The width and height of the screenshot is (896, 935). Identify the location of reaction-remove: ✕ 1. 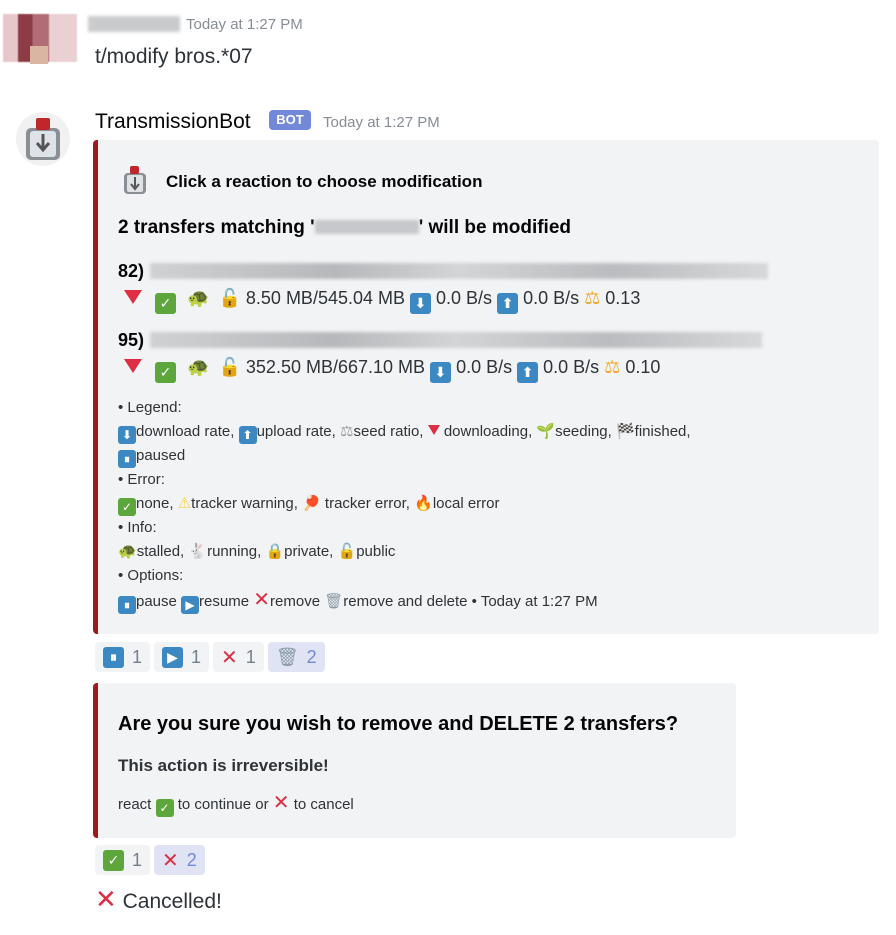
(238, 657).